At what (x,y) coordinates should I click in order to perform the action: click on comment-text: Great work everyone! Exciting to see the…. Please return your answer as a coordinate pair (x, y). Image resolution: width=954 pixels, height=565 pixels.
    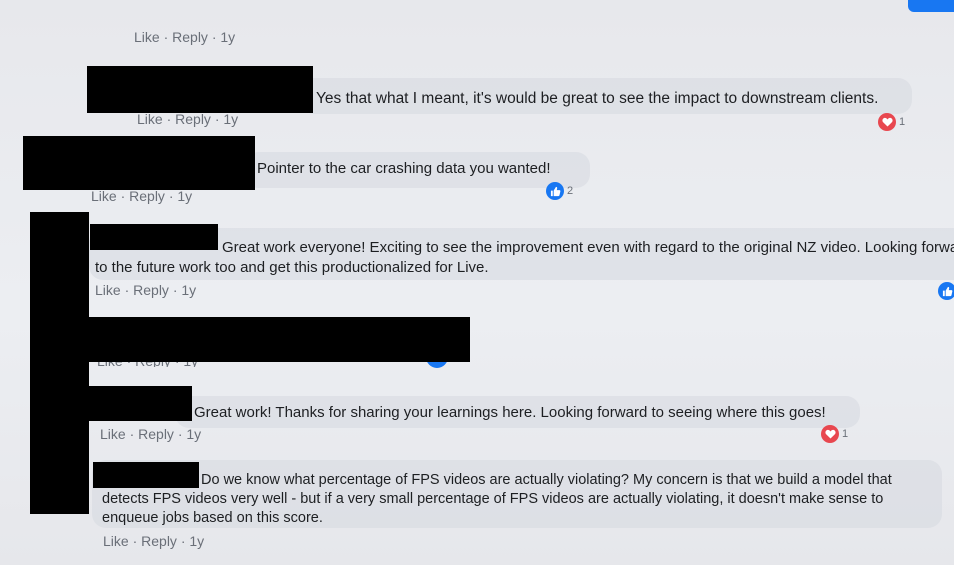
    Looking at the image, I should click on (524, 257).